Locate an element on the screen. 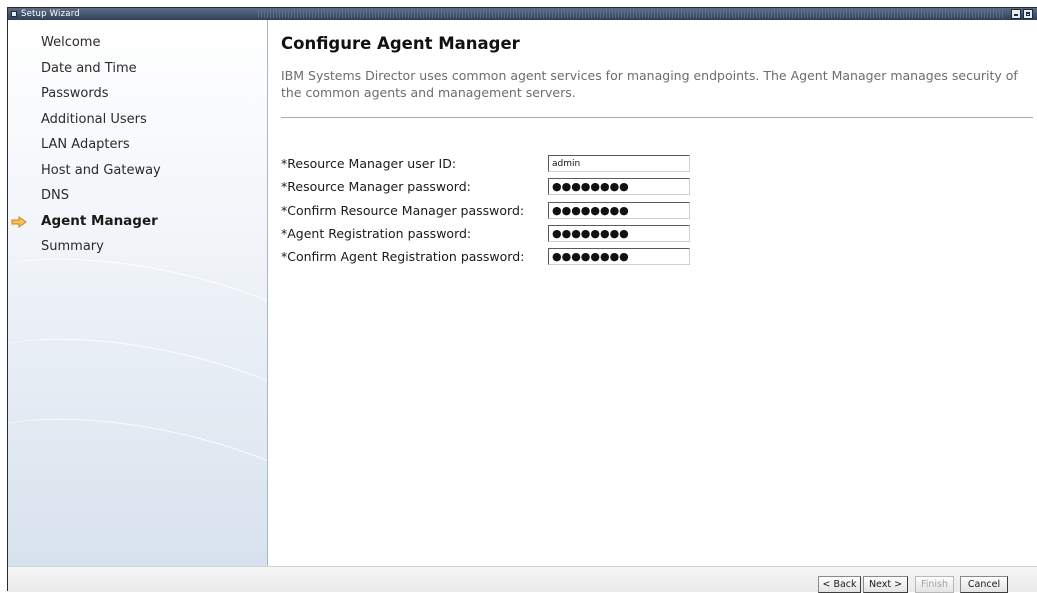 Image resolution: width=1037 pixels, height=593 pixels. window-menu-icon is located at coordinates (14, 14).